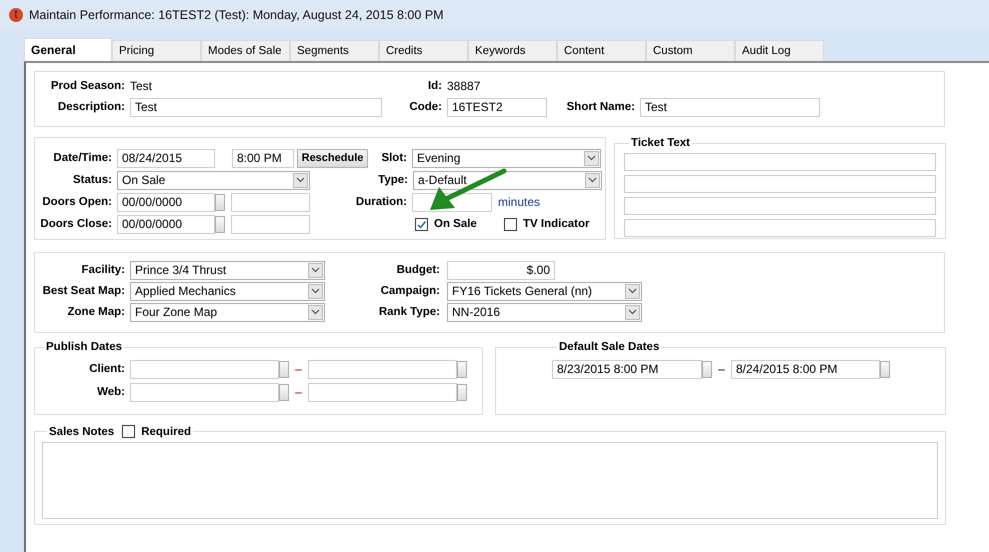  I want to click on field-label: Web:, so click(110, 392).